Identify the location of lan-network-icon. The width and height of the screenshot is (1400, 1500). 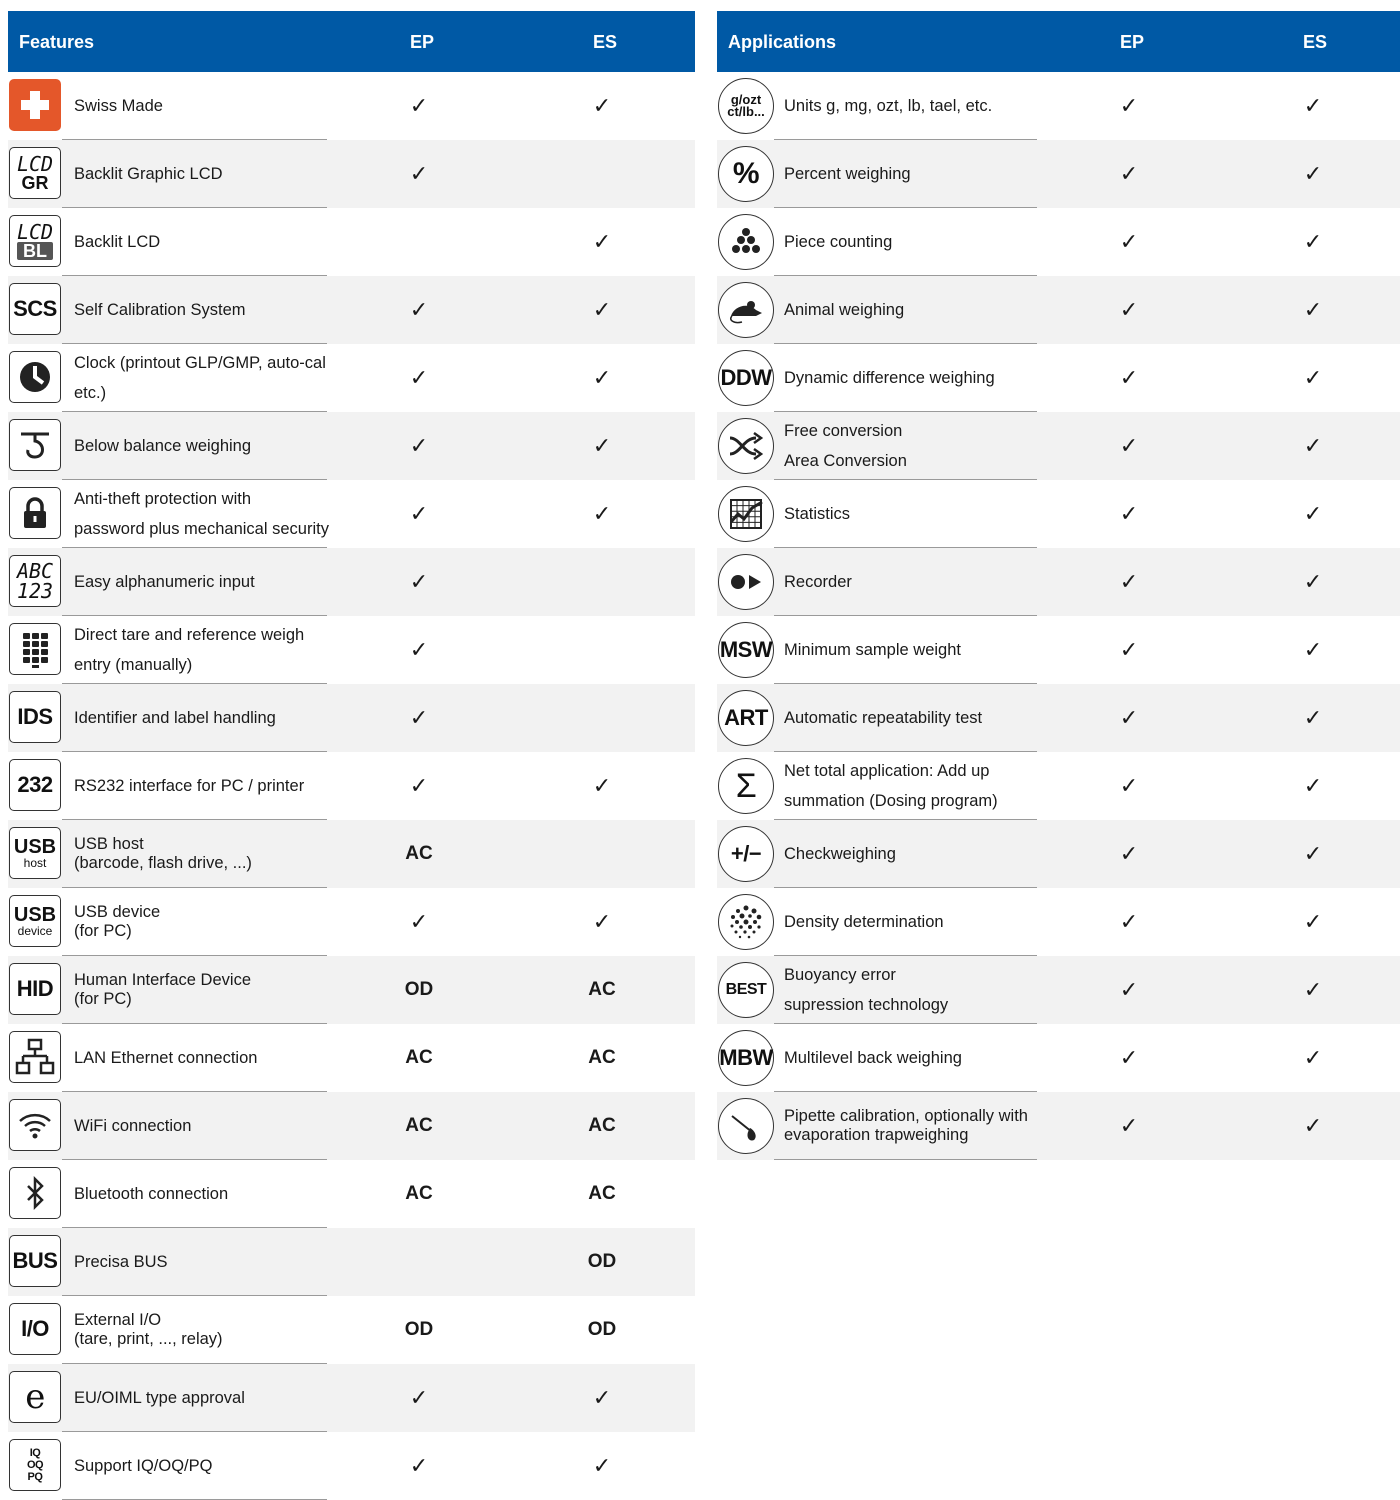
(35, 1057).